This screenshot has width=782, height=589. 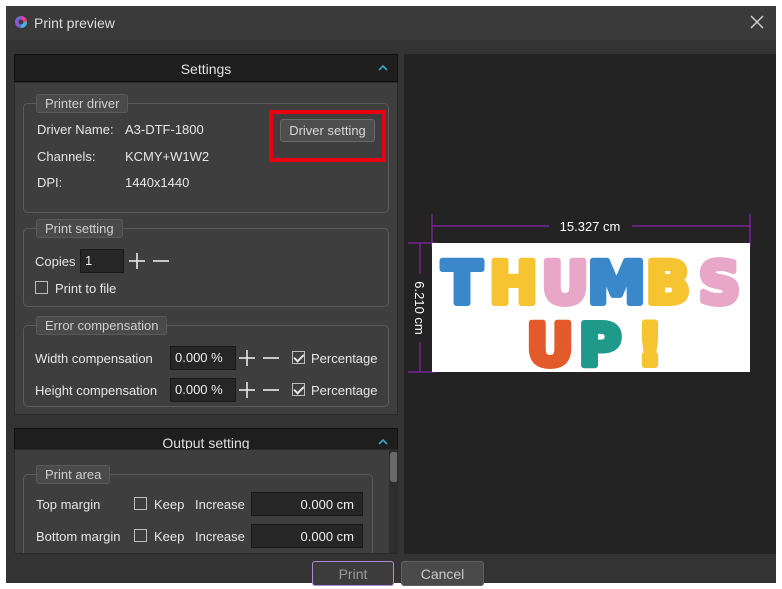 What do you see at coordinates (513, 283) in the screenshot?
I see `artwork-letter: H` at bounding box center [513, 283].